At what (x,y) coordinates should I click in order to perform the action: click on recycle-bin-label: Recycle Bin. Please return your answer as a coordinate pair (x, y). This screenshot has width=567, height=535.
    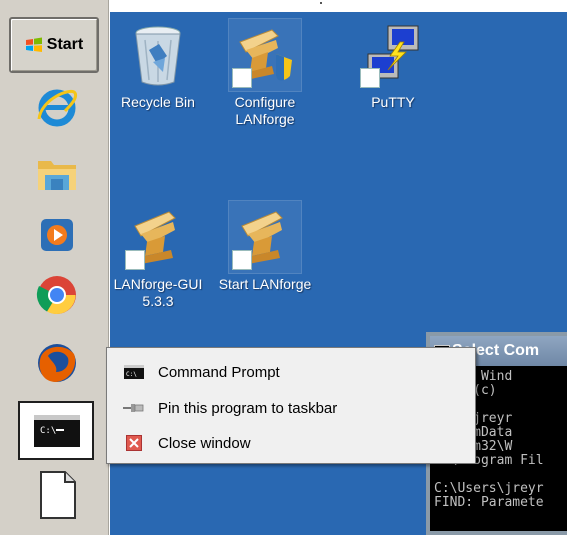
    Looking at the image, I should click on (158, 102).